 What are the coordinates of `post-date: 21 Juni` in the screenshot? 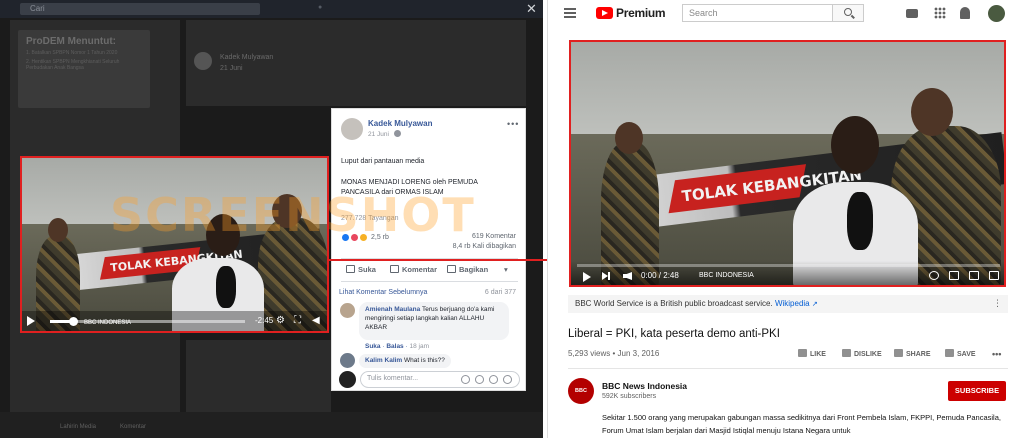 It's located at (378, 134).